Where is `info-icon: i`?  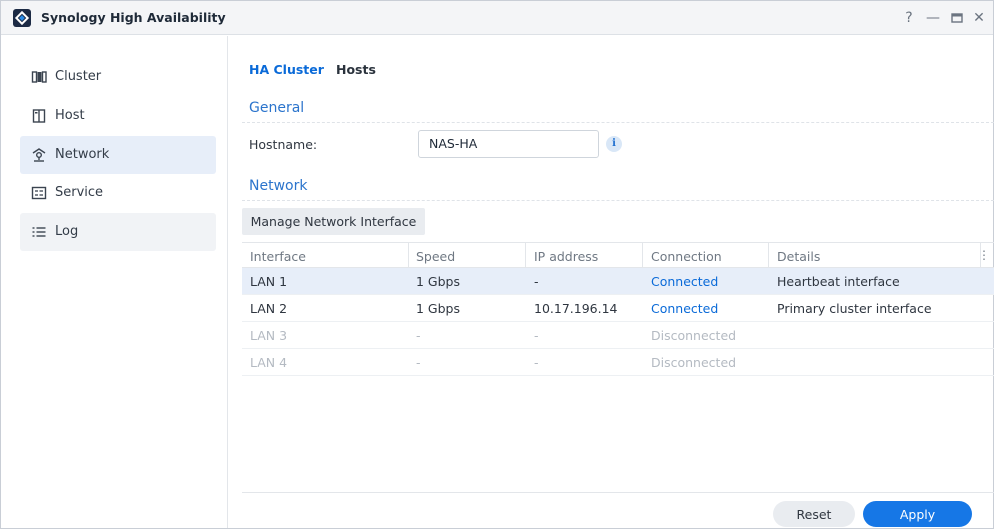 info-icon: i is located at coordinates (614, 144).